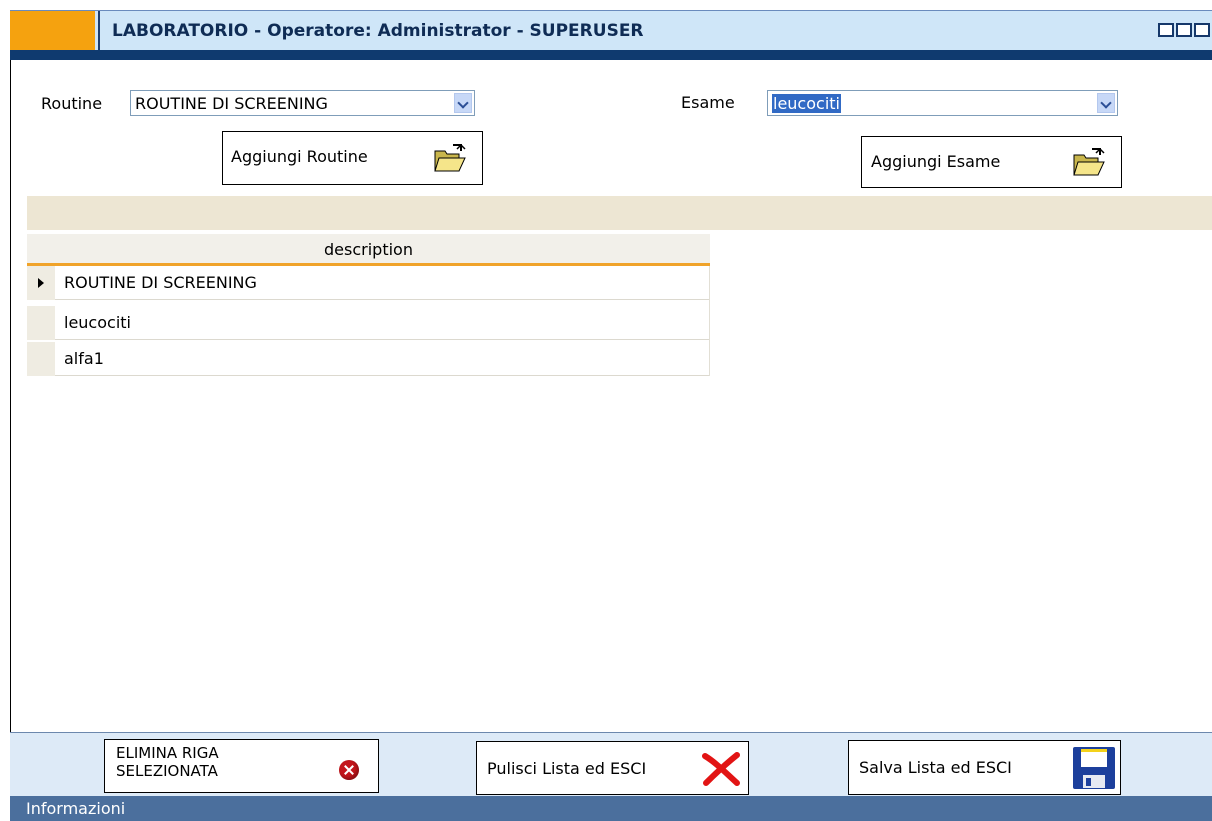 This screenshot has width=1212, height=821. I want to click on save-exit-label: Salva Lista ed ESCI, so click(935, 767).